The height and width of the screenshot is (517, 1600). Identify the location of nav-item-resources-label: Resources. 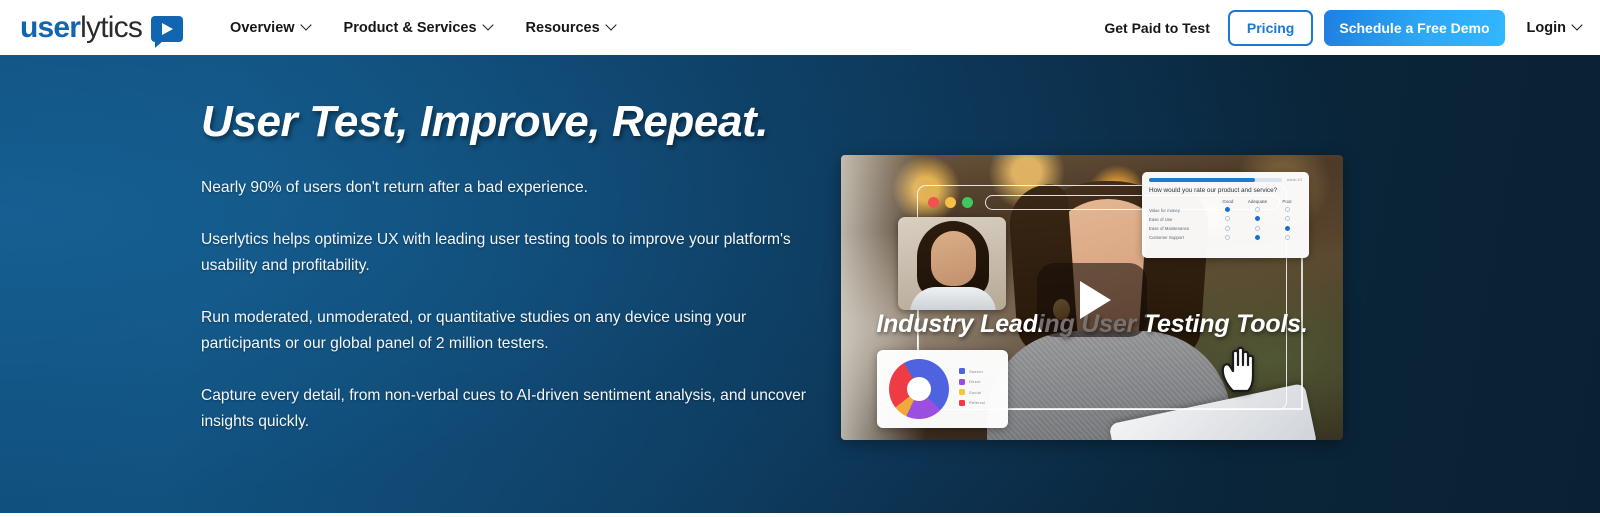
(562, 27).